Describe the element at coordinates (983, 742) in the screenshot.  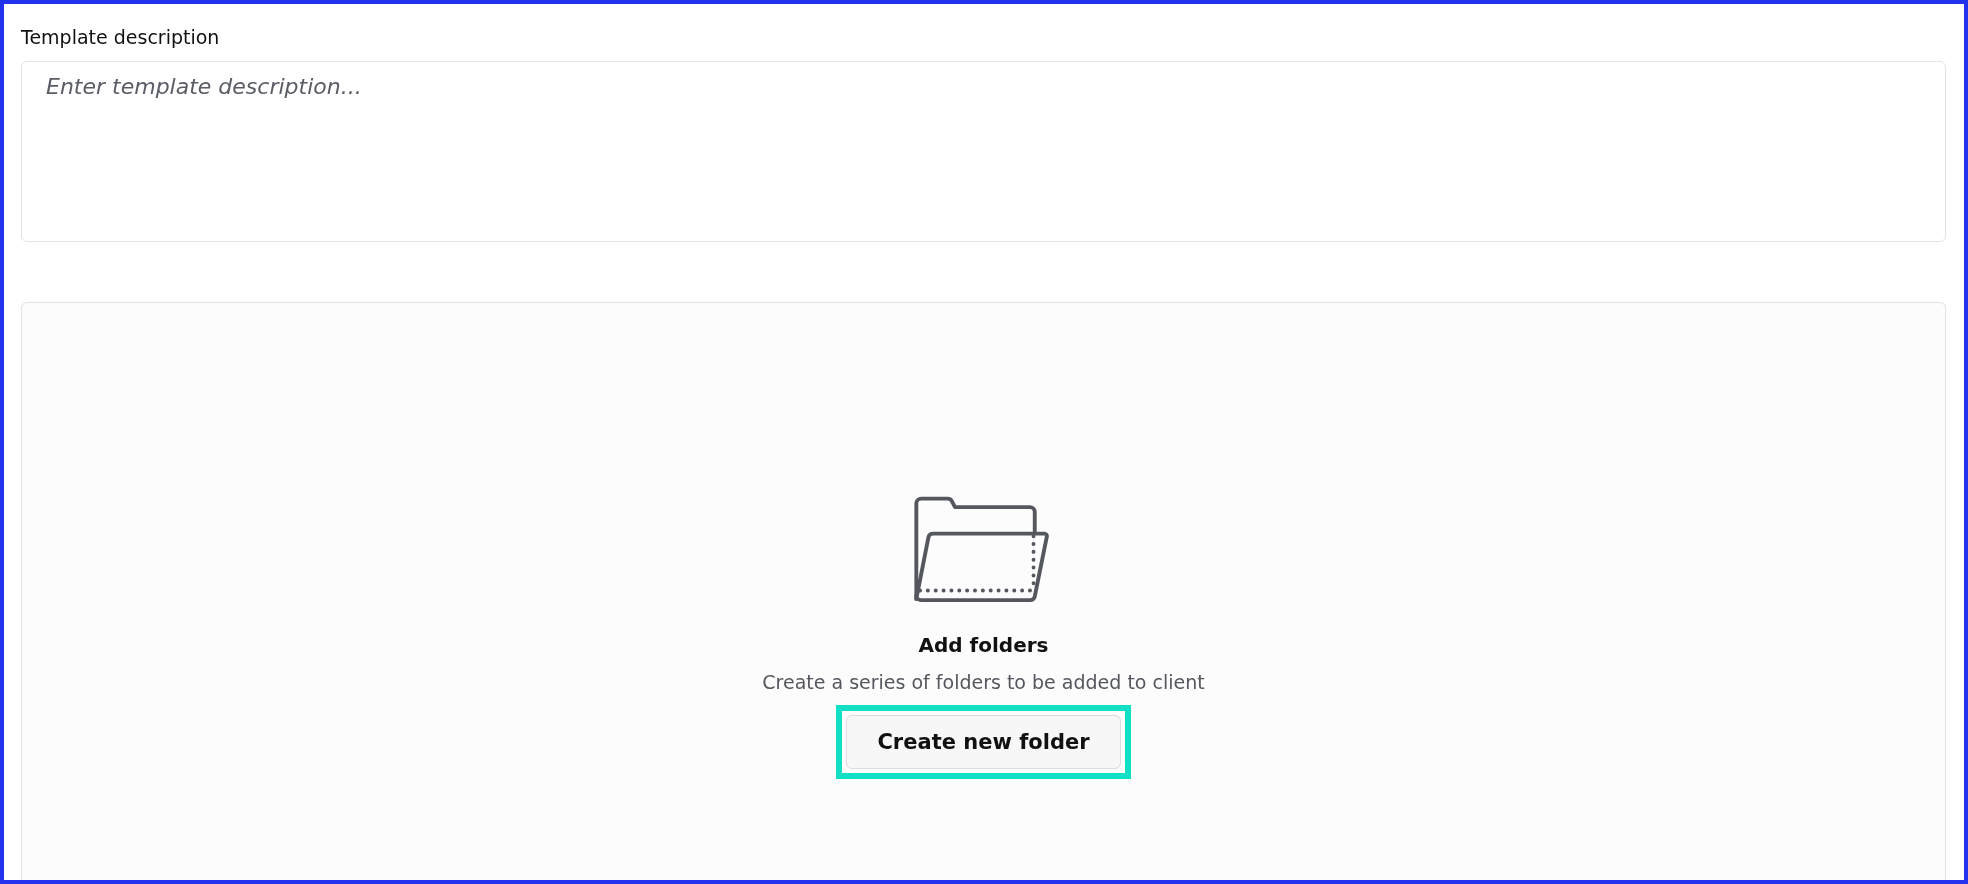
I see `create-folder-button: Create new folder` at that location.